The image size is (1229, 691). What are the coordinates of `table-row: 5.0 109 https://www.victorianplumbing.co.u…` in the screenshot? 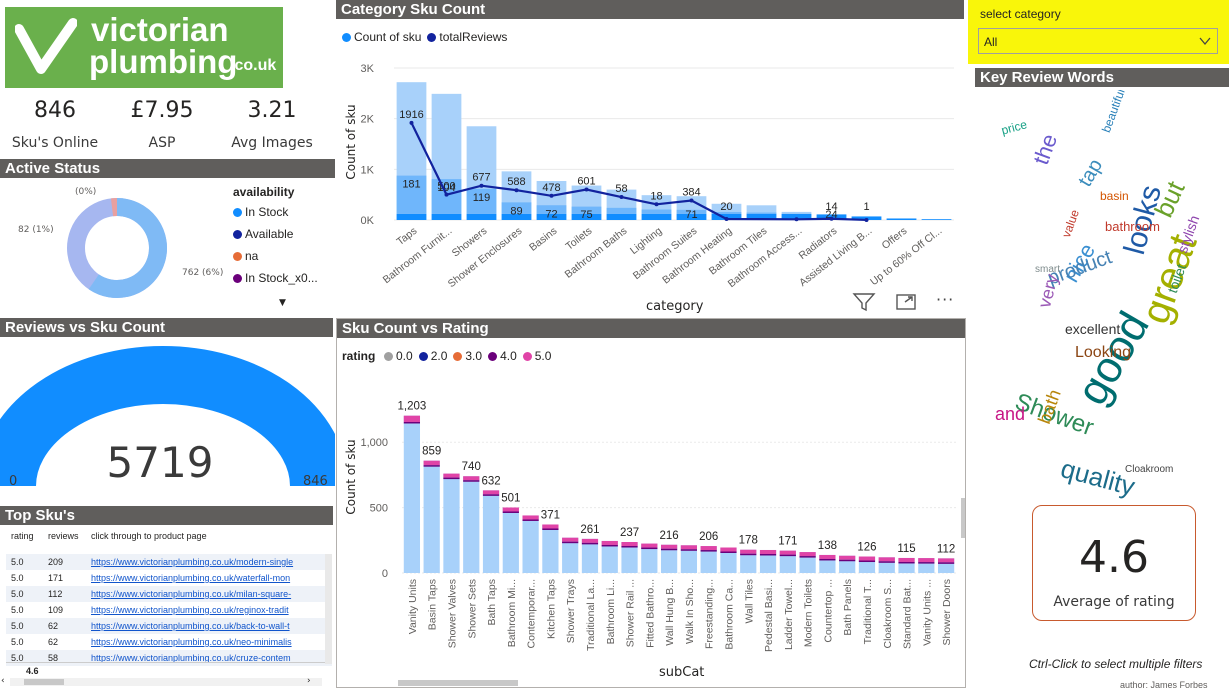 It's located at (169, 610).